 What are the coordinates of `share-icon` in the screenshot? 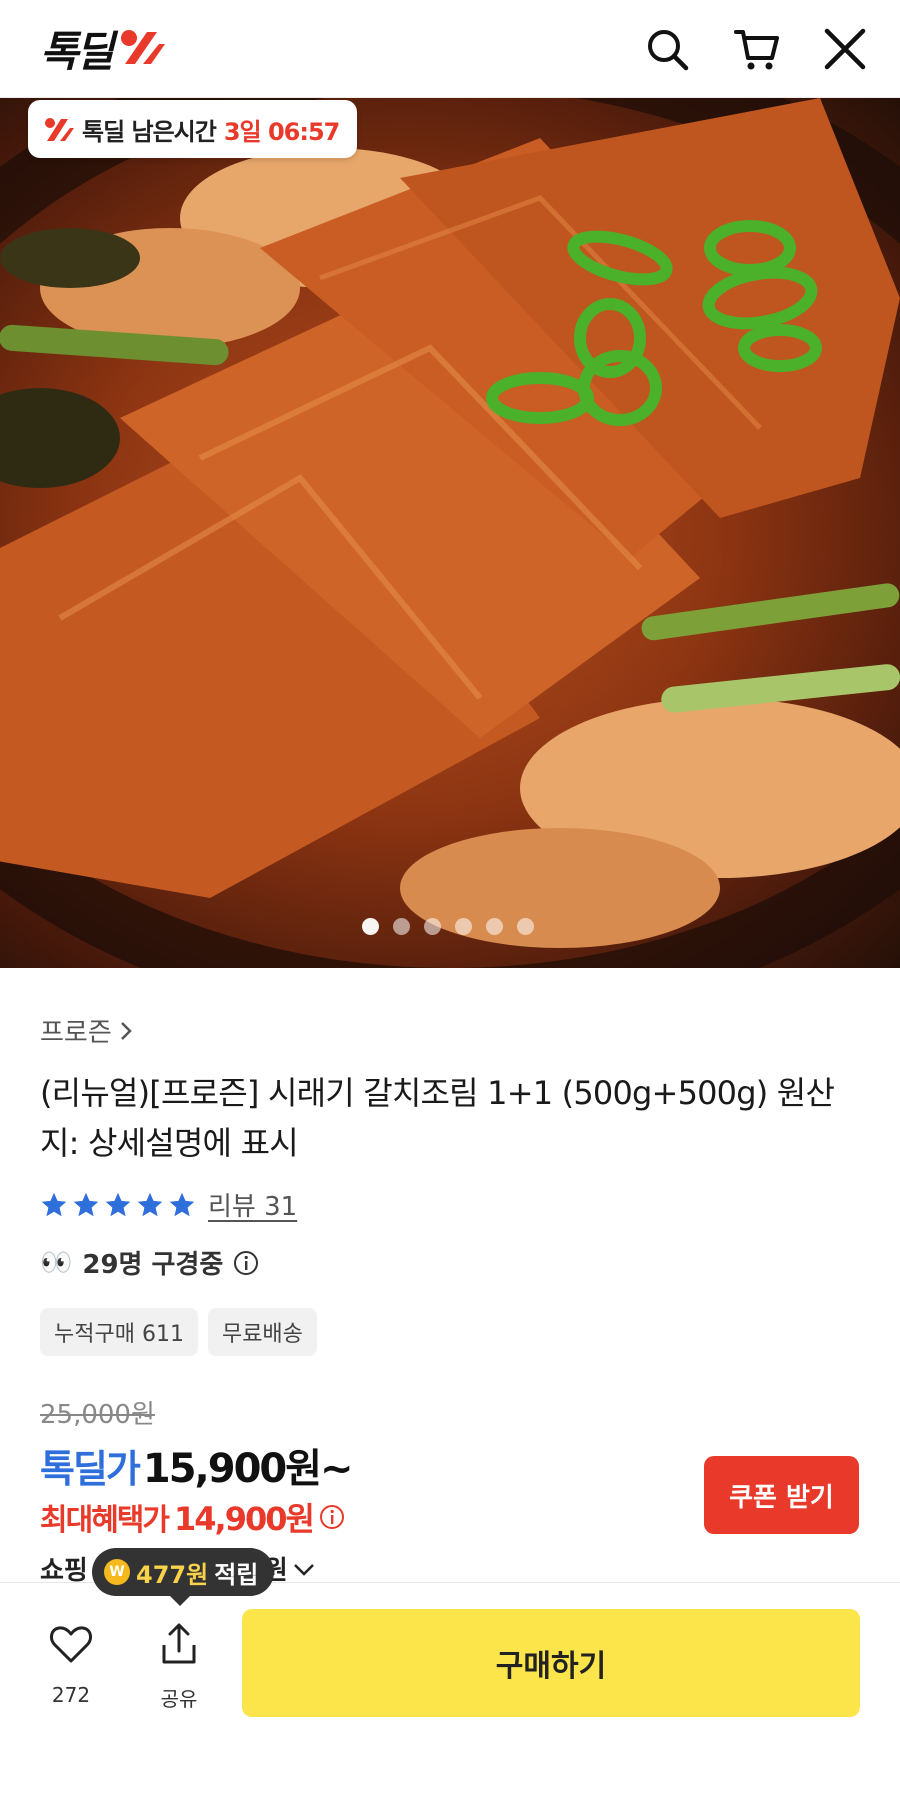 It's located at (179, 1643).